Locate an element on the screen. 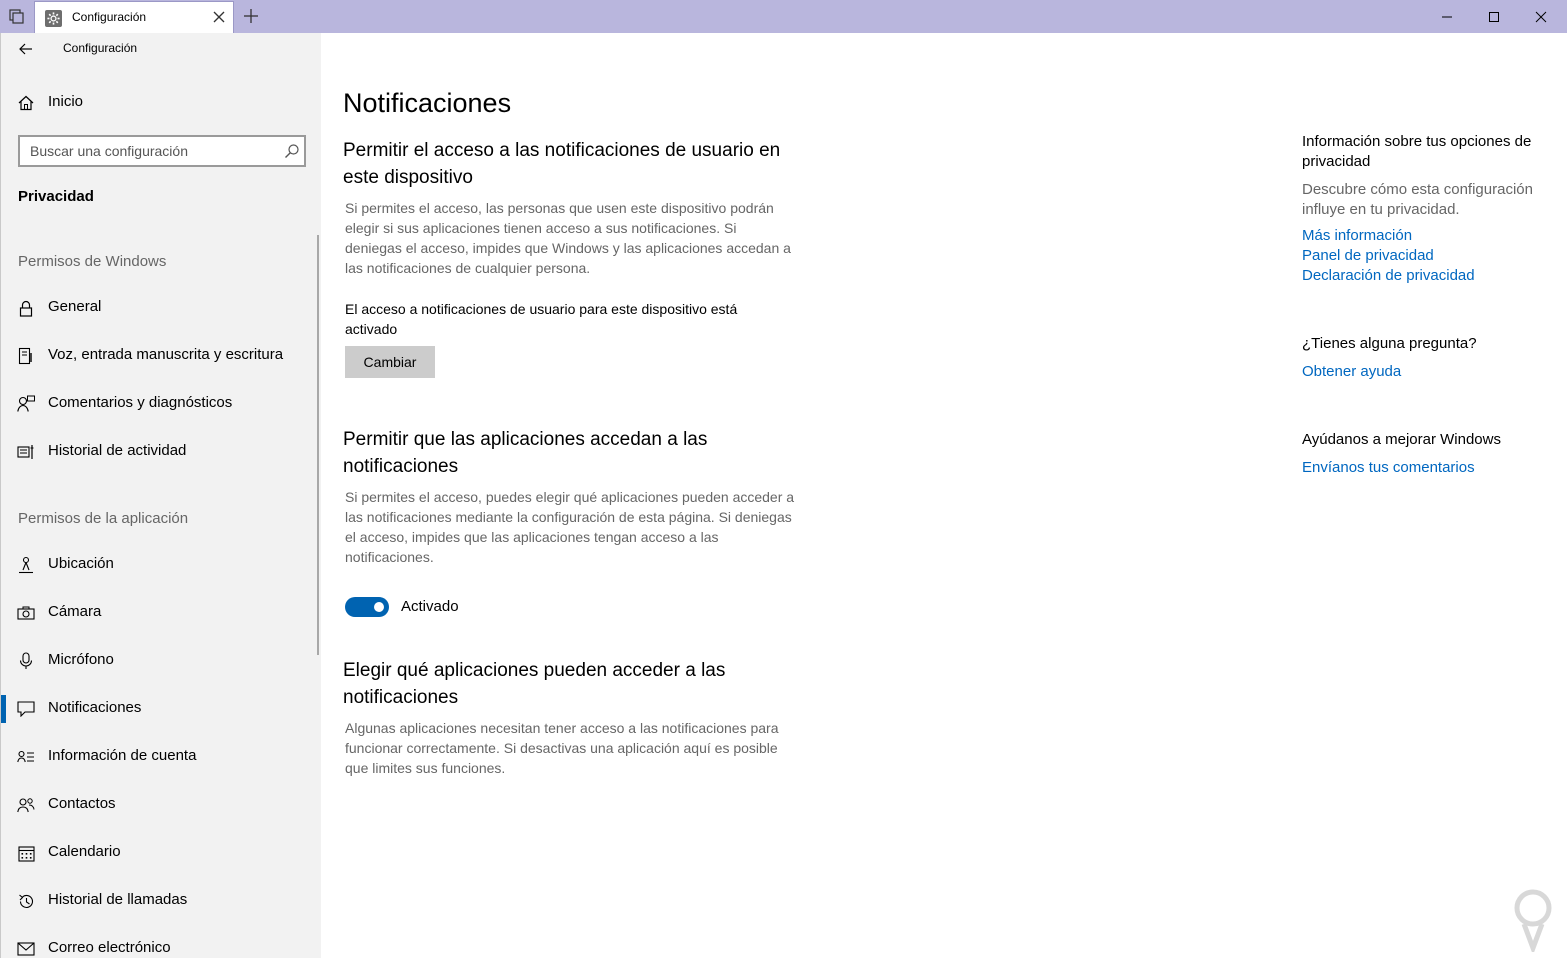 The height and width of the screenshot is (958, 1567). maximize-button is located at coordinates (1494, 16).